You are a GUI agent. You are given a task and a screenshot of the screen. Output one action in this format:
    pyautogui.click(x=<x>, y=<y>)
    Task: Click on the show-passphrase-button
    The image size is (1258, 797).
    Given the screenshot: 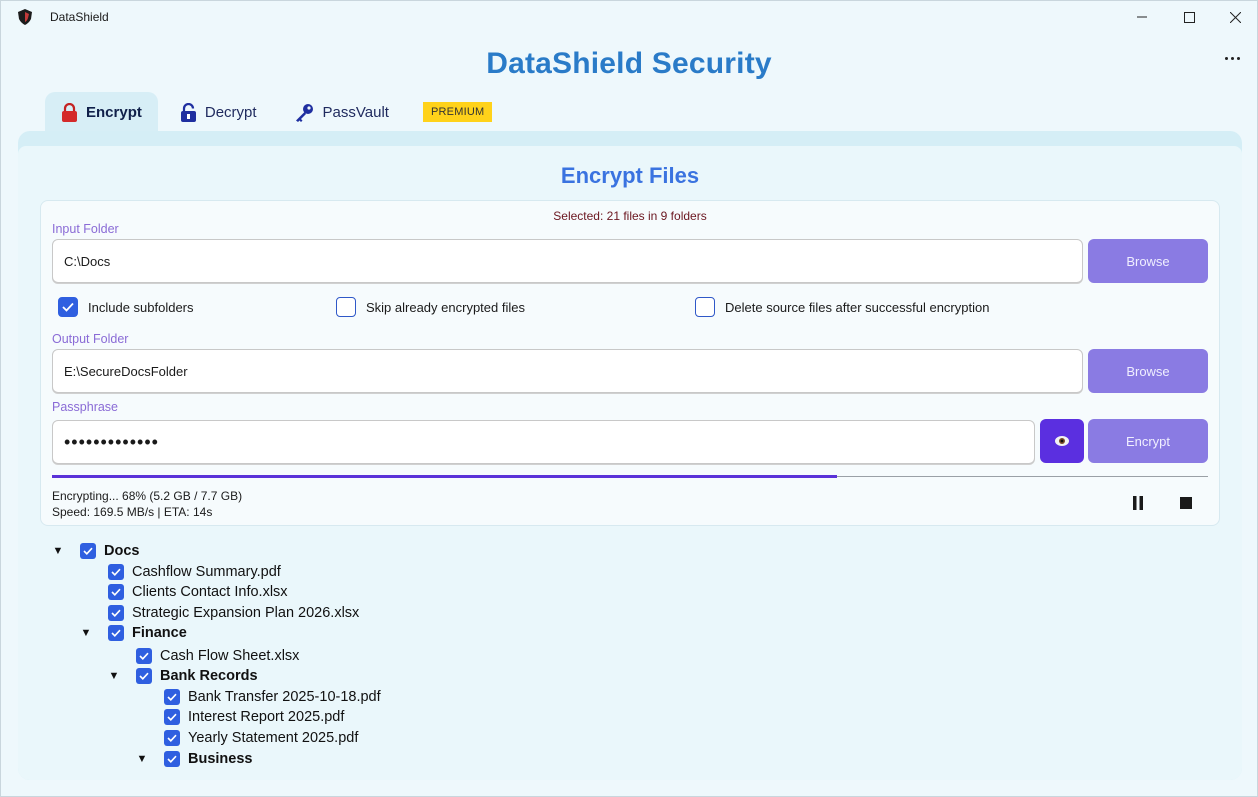 What is the action you would take?
    pyautogui.click(x=1062, y=441)
    